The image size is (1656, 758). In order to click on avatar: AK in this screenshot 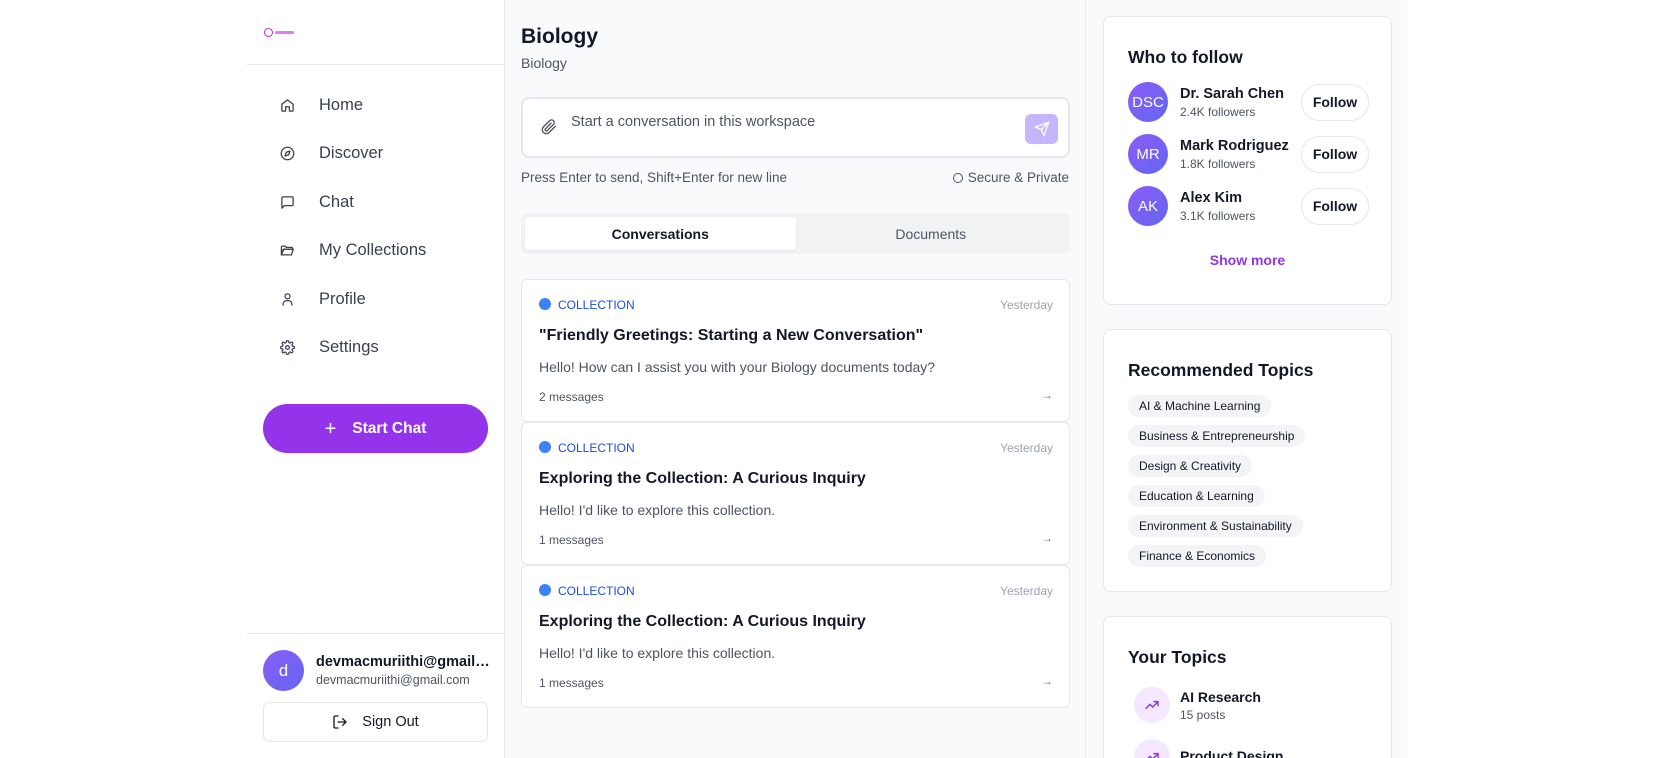, I will do `click(1148, 206)`.